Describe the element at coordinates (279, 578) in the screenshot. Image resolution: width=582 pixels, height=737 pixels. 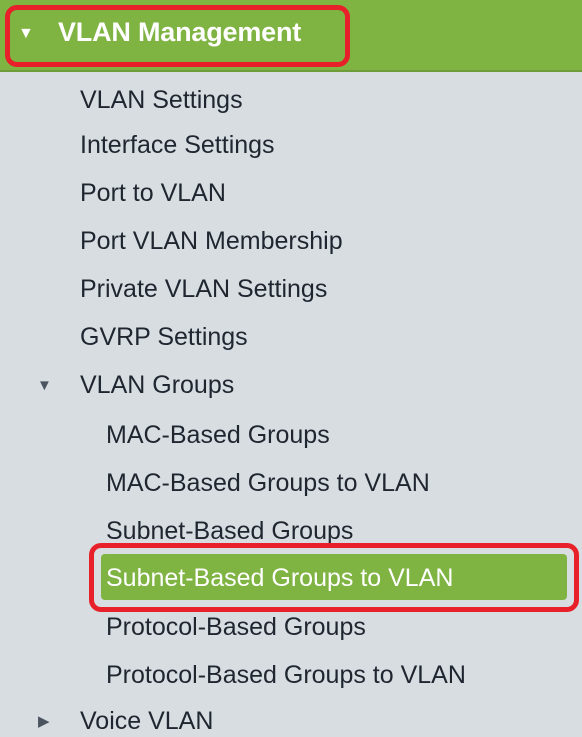
I see `menu-item-subnet-based-groups-to-vlan: Subnet-Based Groups to VLAN` at that location.